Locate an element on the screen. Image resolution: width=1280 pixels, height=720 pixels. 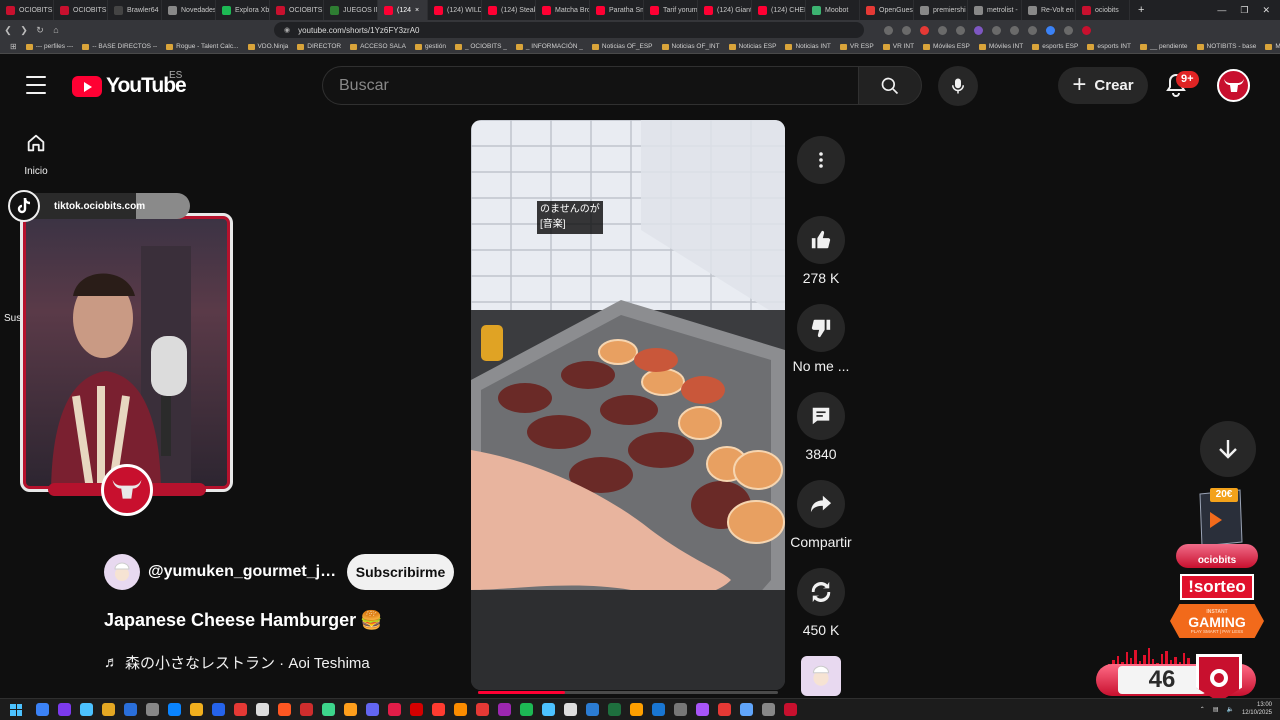
browser-tab: Explora Xb is located at coordinates (243, 10).